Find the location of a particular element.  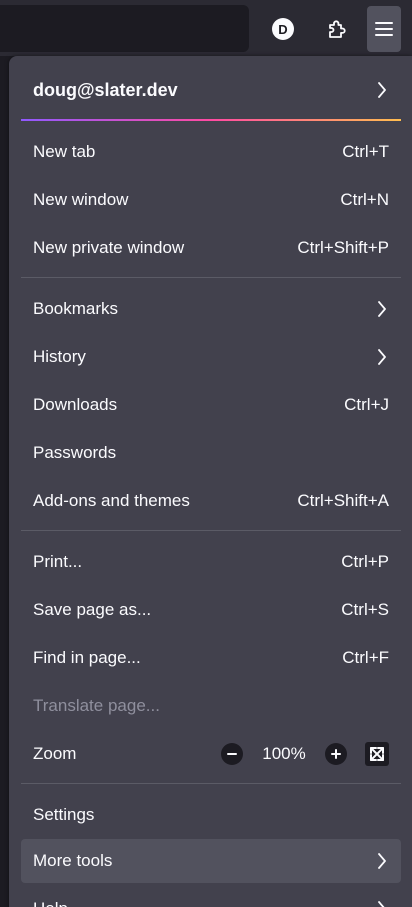

addons-label: Add-ons and themes is located at coordinates (111, 500).